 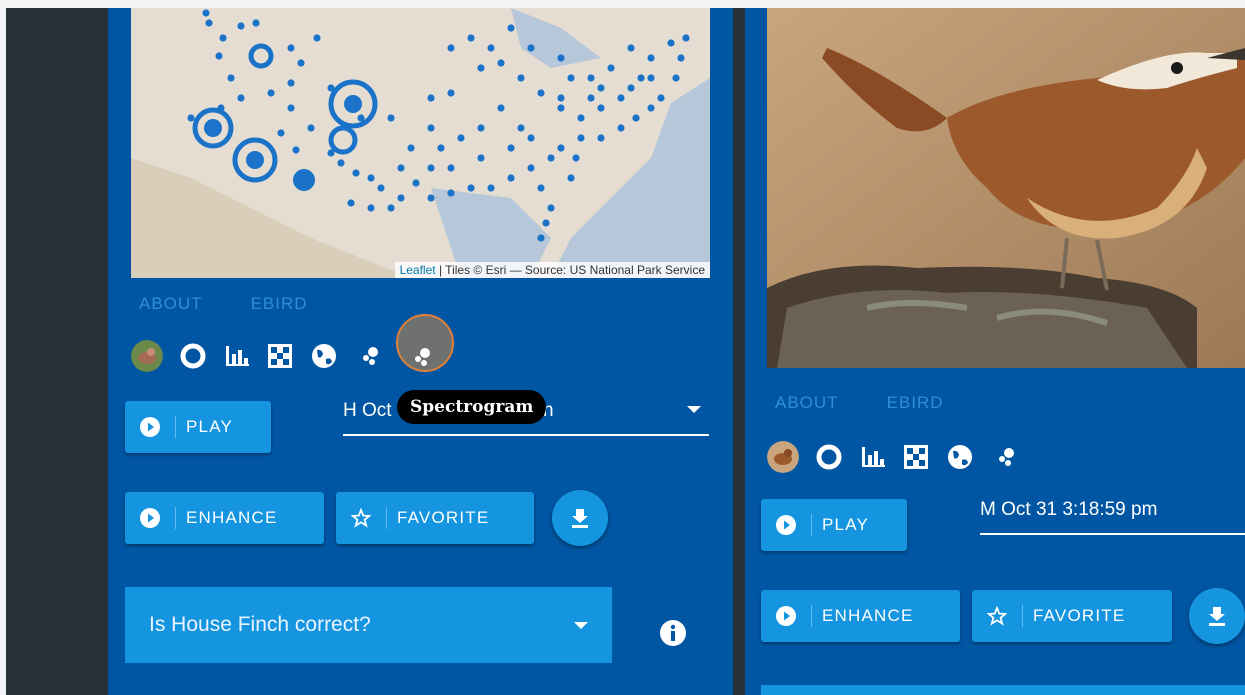 I want to click on right-tabs: ABOUT EBIRD, so click(x=859, y=403).